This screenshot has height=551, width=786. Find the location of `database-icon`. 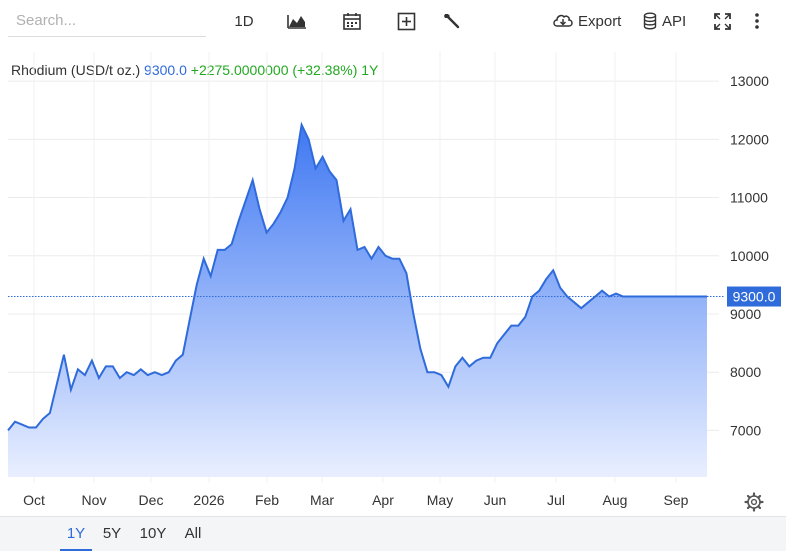

database-icon is located at coordinates (650, 21).